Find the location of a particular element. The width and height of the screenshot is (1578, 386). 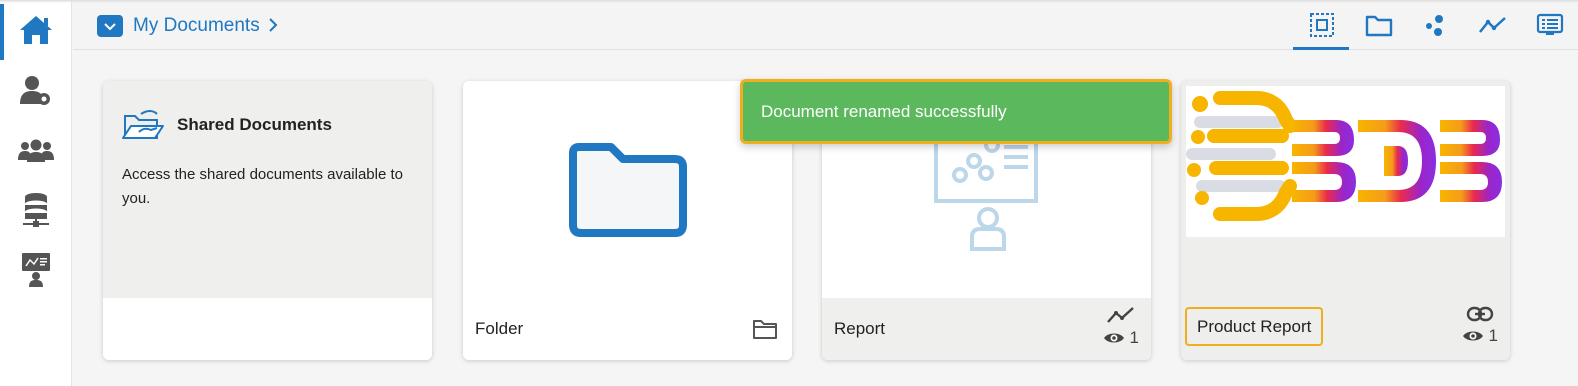

toast-message: Document renamed successfully is located at coordinates (884, 111).